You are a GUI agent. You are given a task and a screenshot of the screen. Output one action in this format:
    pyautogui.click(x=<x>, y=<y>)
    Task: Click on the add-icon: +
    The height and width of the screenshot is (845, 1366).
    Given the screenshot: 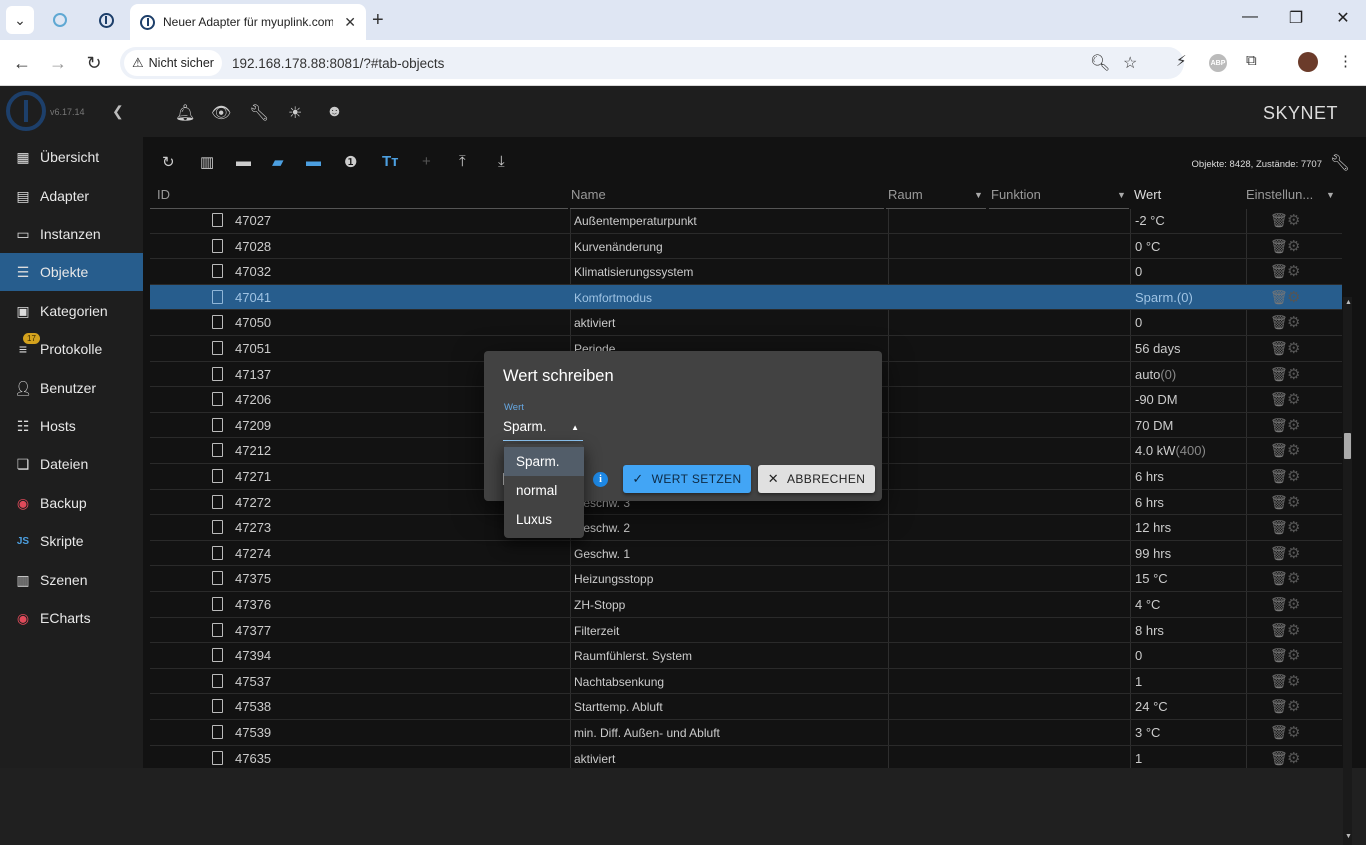 What is the action you would take?
    pyautogui.click(x=426, y=161)
    